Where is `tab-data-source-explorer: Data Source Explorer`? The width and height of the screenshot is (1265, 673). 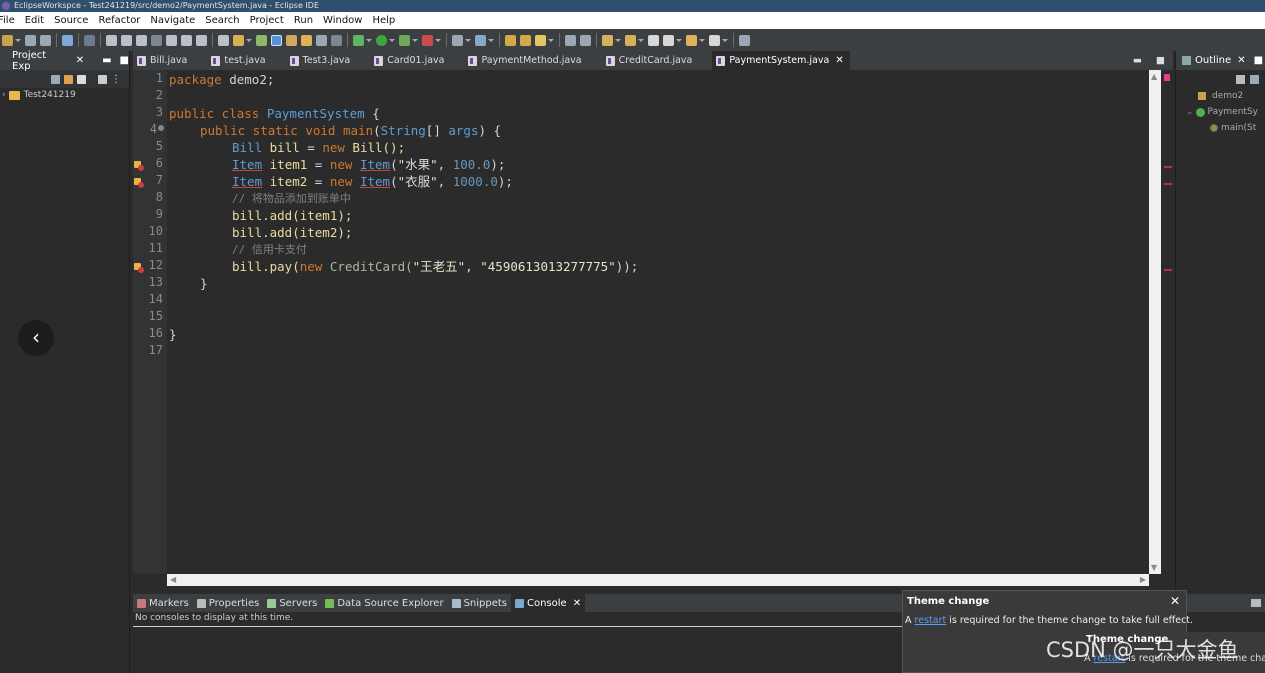 tab-data-source-explorer: Data Source Explorer is located at coordinates (384, 603).